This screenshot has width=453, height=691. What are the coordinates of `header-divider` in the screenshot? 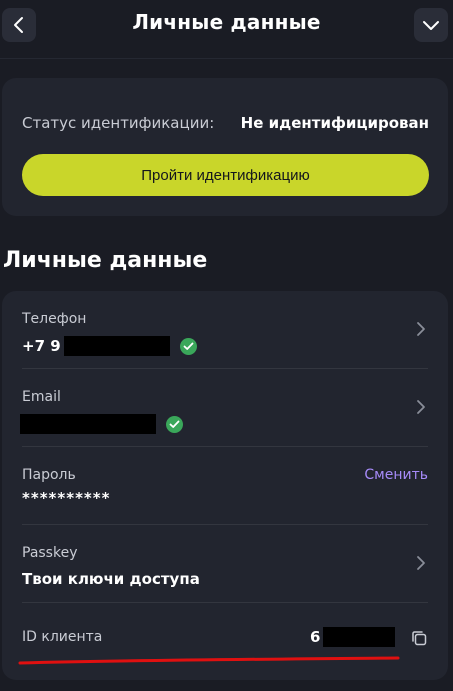 It's located at (226, 58).